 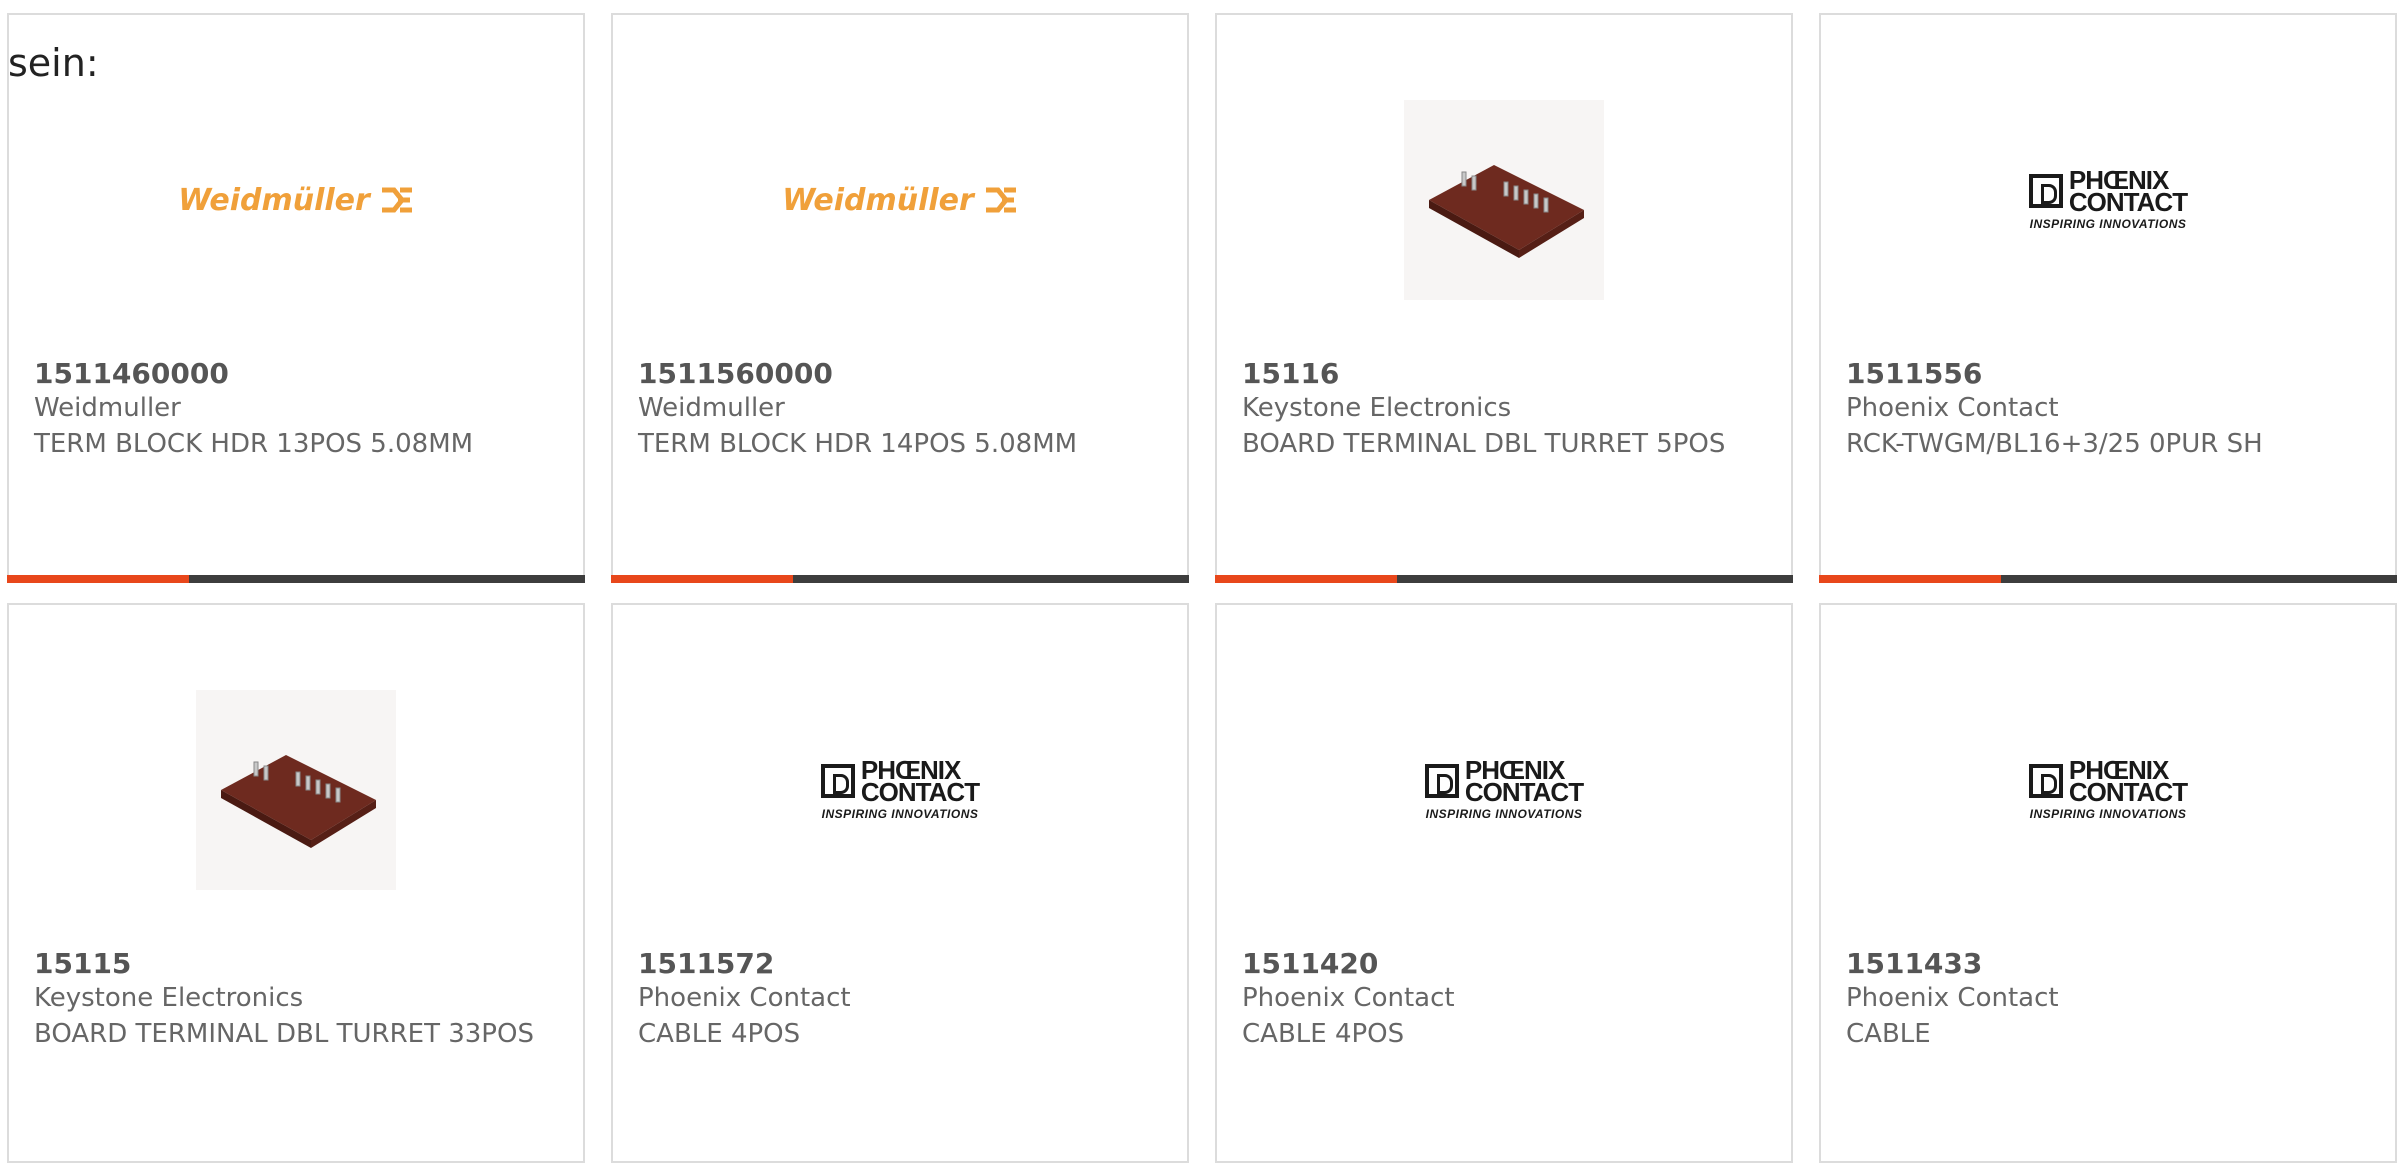 What do you see at coordinates (284, 1034) in the screenshot?
I see `description: BOARD TERMINAL DBL TURRET 33POS` at bounding box center [284, 1034].